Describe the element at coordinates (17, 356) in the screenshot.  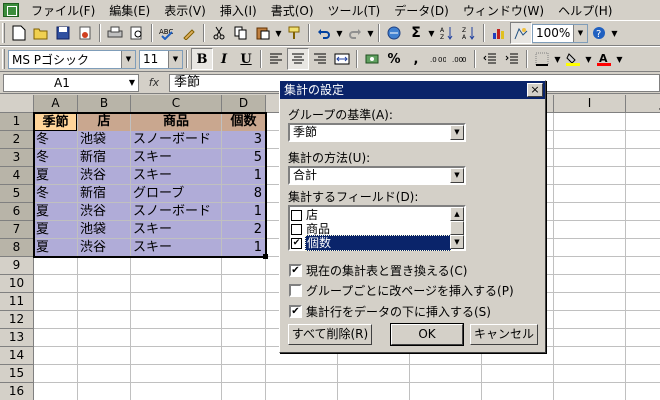
I see `row-header-14: 14` at that location.